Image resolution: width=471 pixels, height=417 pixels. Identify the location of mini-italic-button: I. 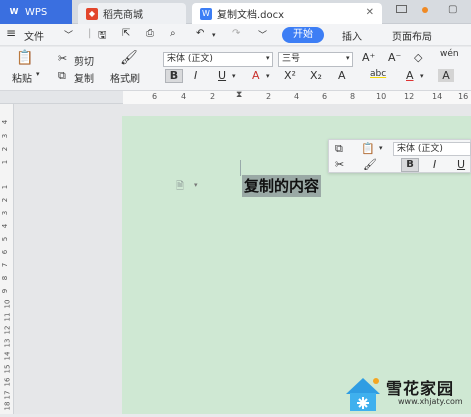
(434, 164).